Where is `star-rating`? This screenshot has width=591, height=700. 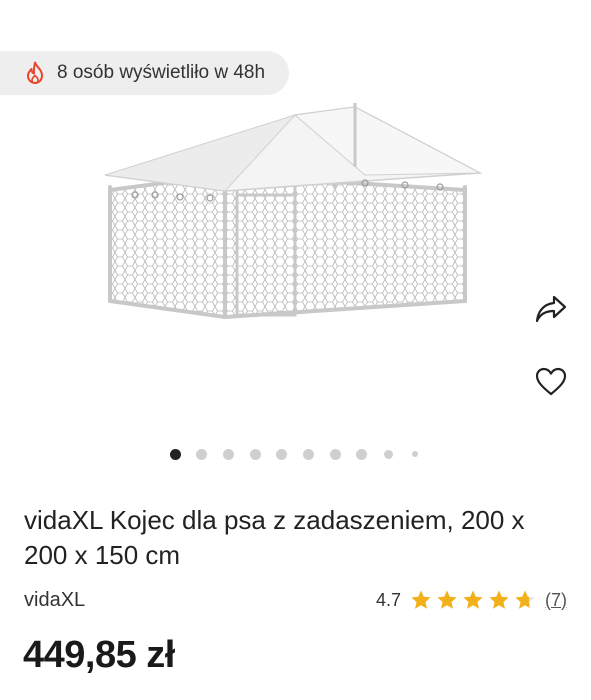 star-rating is located at coordinates (475, 600).